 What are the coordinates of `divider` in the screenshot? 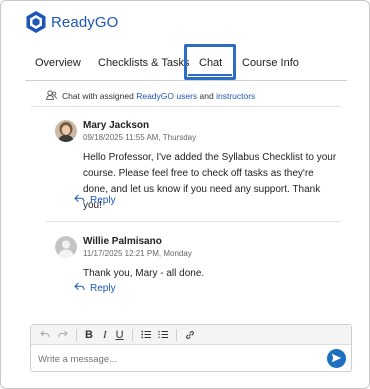 It's located at (186, 106).